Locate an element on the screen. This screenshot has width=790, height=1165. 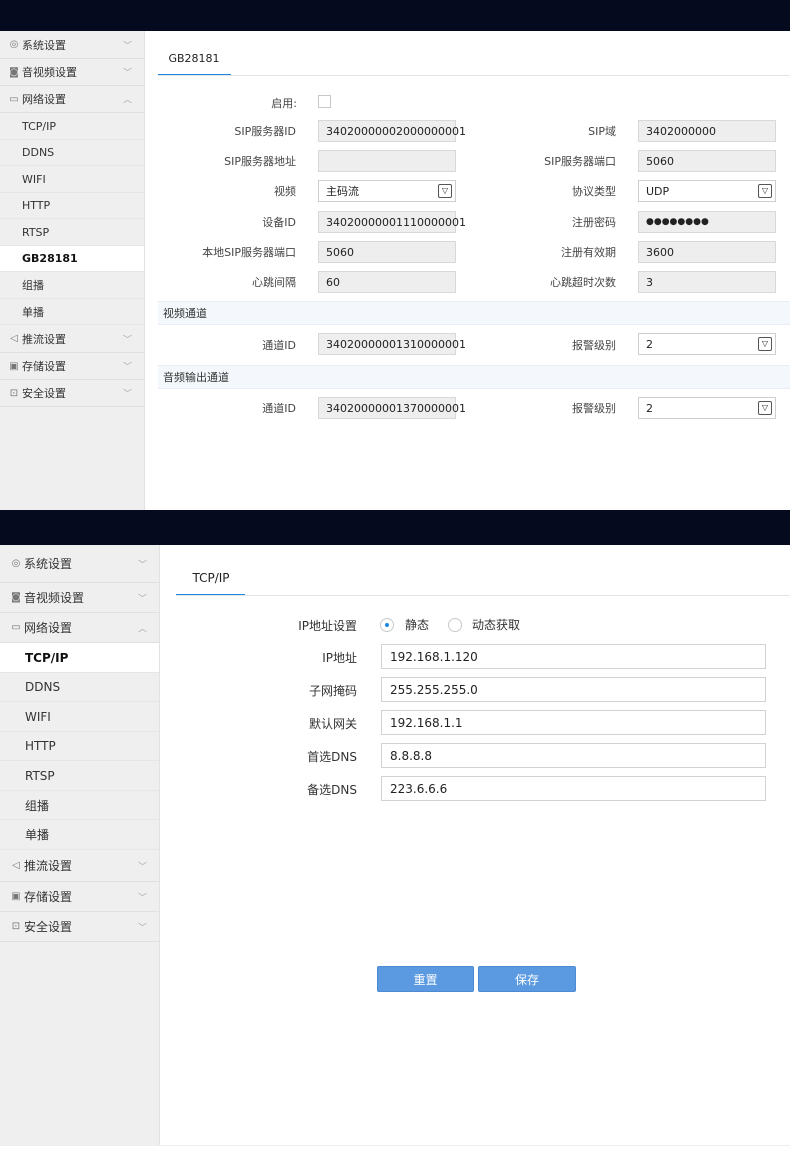
sip-server-addr-field is located at coordinates (387, 161).